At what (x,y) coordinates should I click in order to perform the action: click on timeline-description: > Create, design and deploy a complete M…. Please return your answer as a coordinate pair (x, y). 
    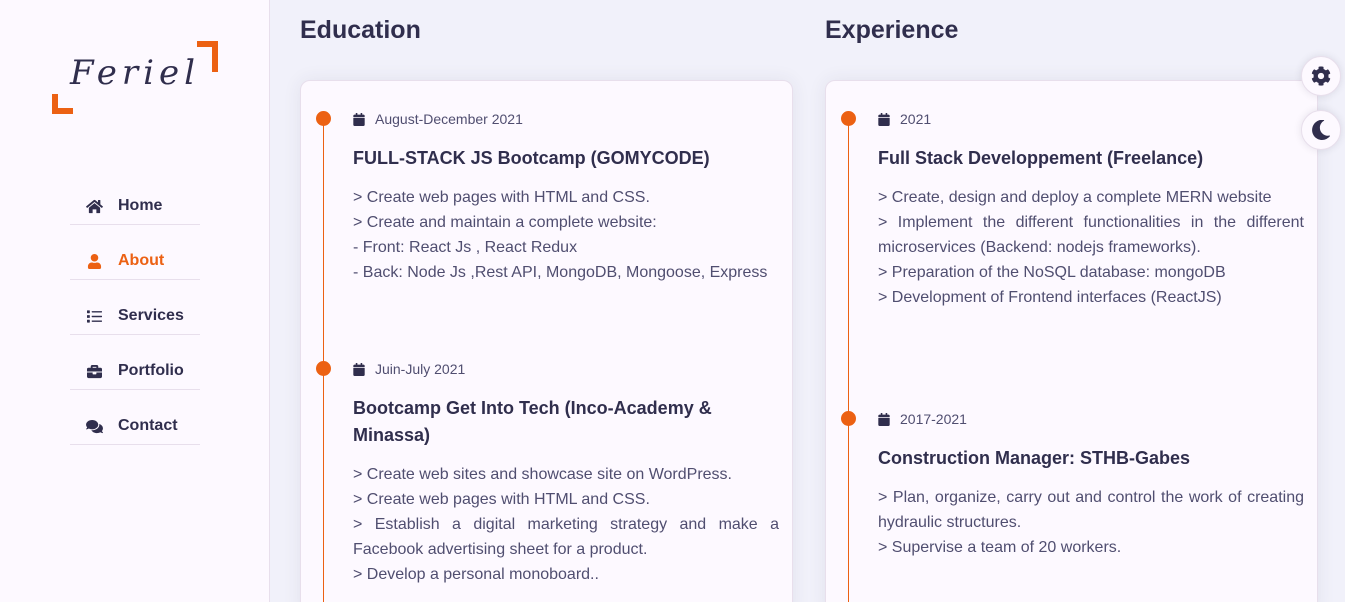
    Looking at the image, I should click on (1091, 247).